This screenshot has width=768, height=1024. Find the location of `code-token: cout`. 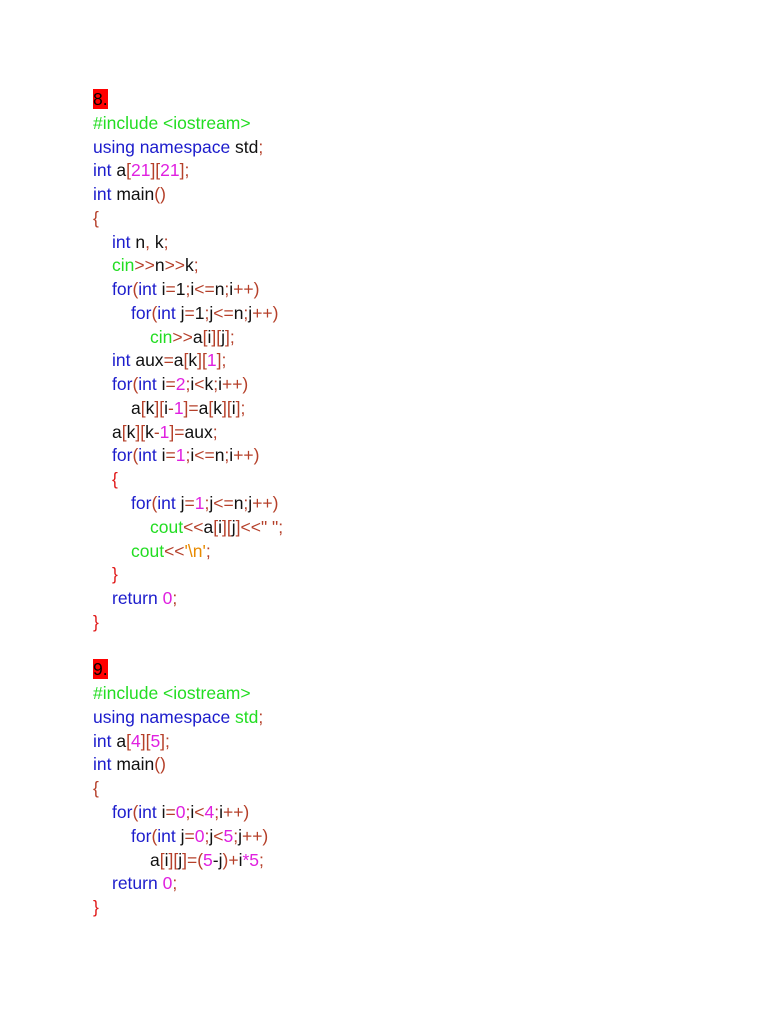

code-token: cout is located at coordinates (167, 526).